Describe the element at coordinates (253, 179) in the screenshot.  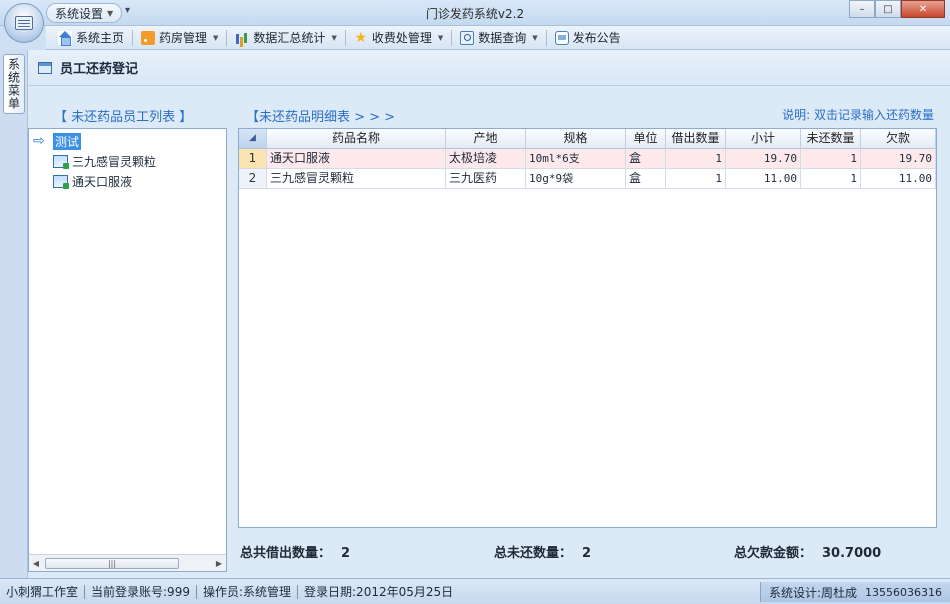
I see `row-number: 2` at that location.